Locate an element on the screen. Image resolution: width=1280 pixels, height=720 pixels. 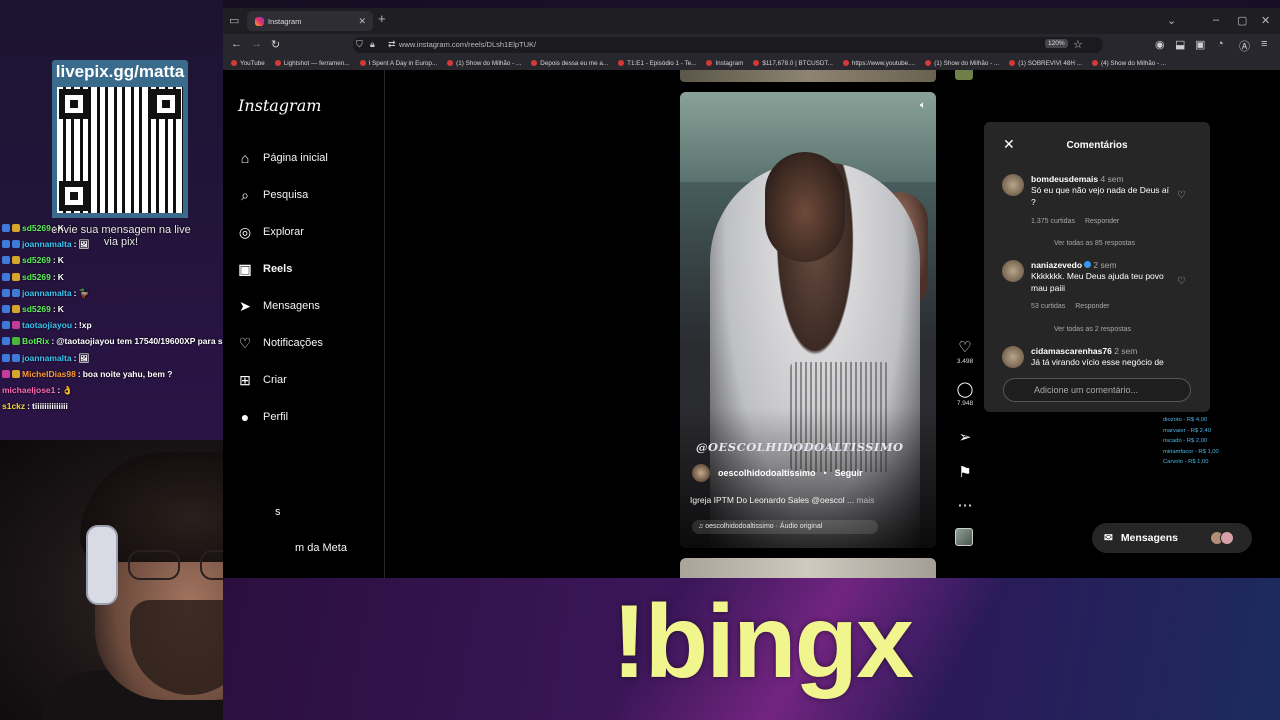
messages-button: ✉ Mensagens is located at coordinates (1172, 538).